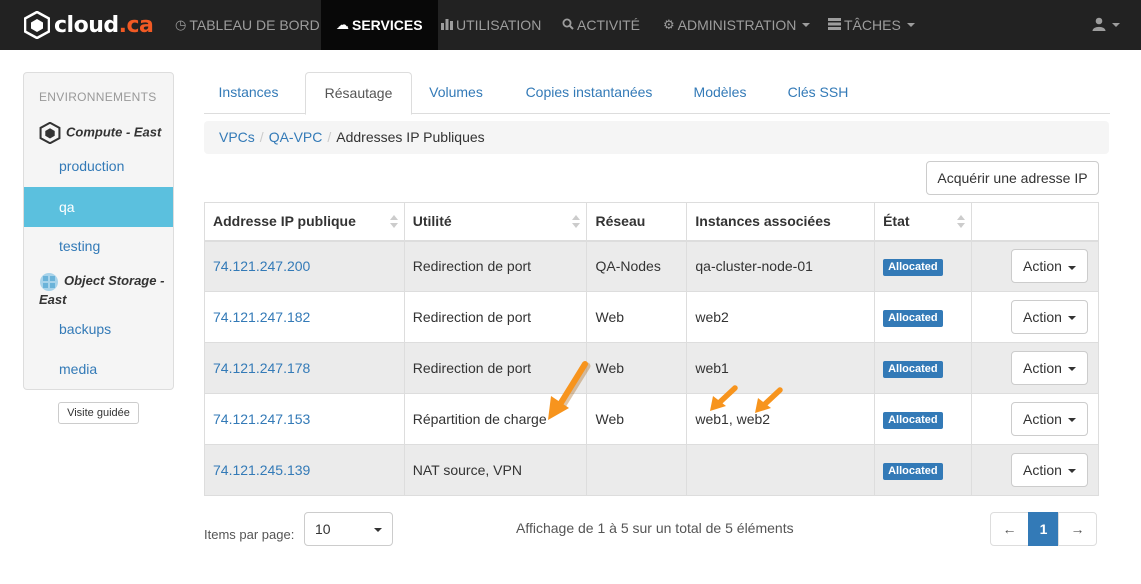 The image size is (1141, 584). Describe the element at coordinates (261, 266) in the screenshot. I see `ip-link: 74.121.247.200` at that location.